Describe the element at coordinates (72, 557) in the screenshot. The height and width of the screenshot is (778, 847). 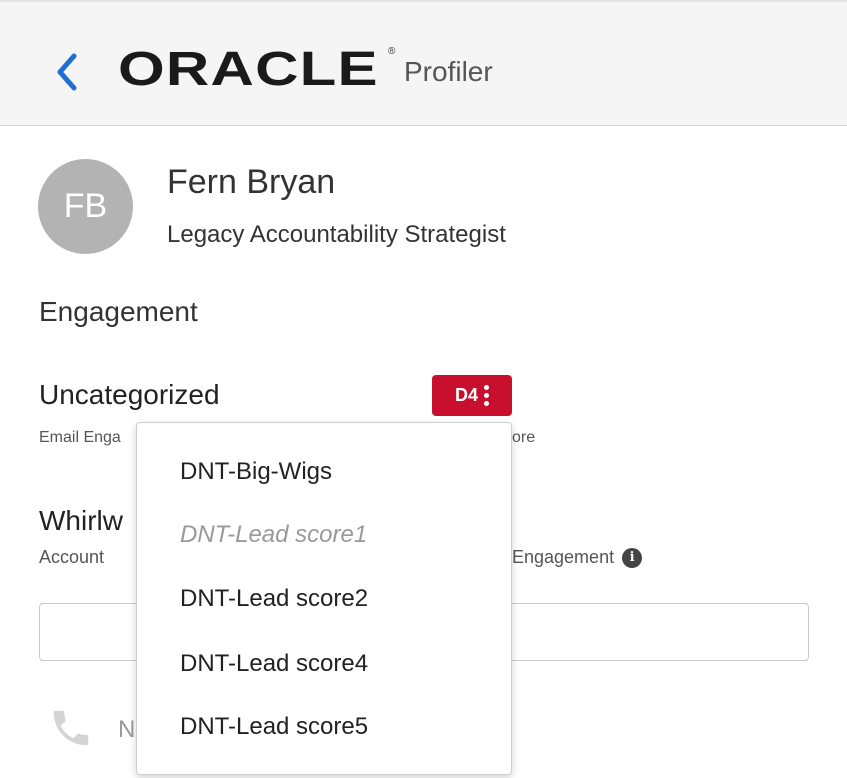
I see `account-label: Account` at that location.